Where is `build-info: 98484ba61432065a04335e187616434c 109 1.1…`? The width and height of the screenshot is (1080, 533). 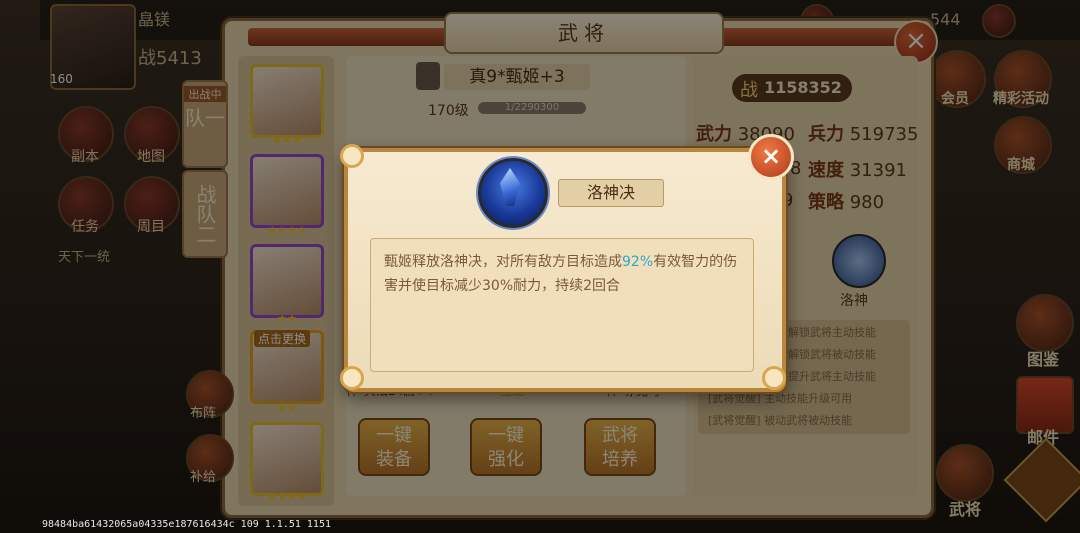 build-info: 98484ba61432065a04335e187616434c 109 1.1… is located at coordinates (186, 524).